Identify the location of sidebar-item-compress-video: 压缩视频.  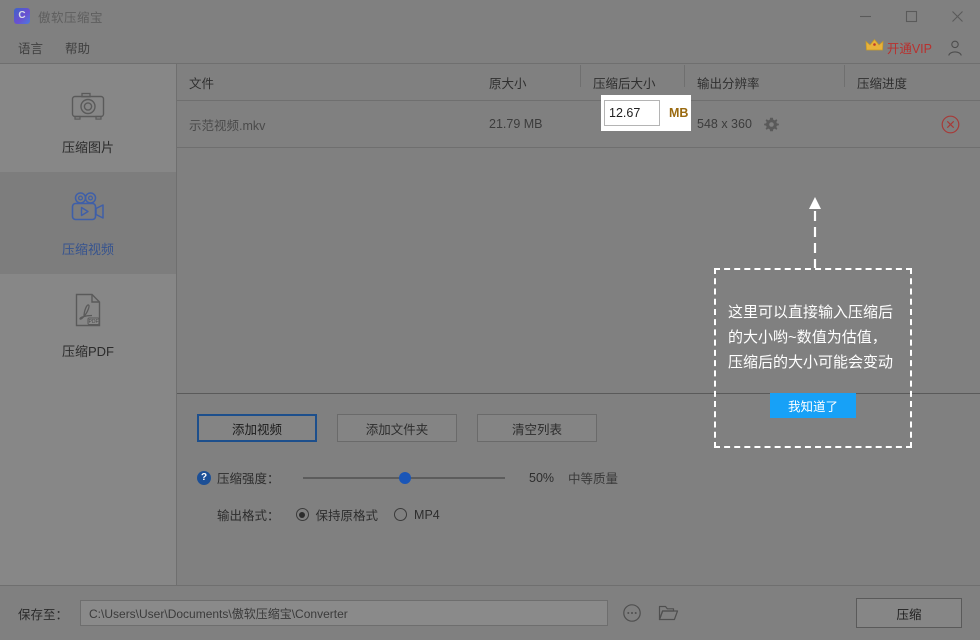
(88, 223).